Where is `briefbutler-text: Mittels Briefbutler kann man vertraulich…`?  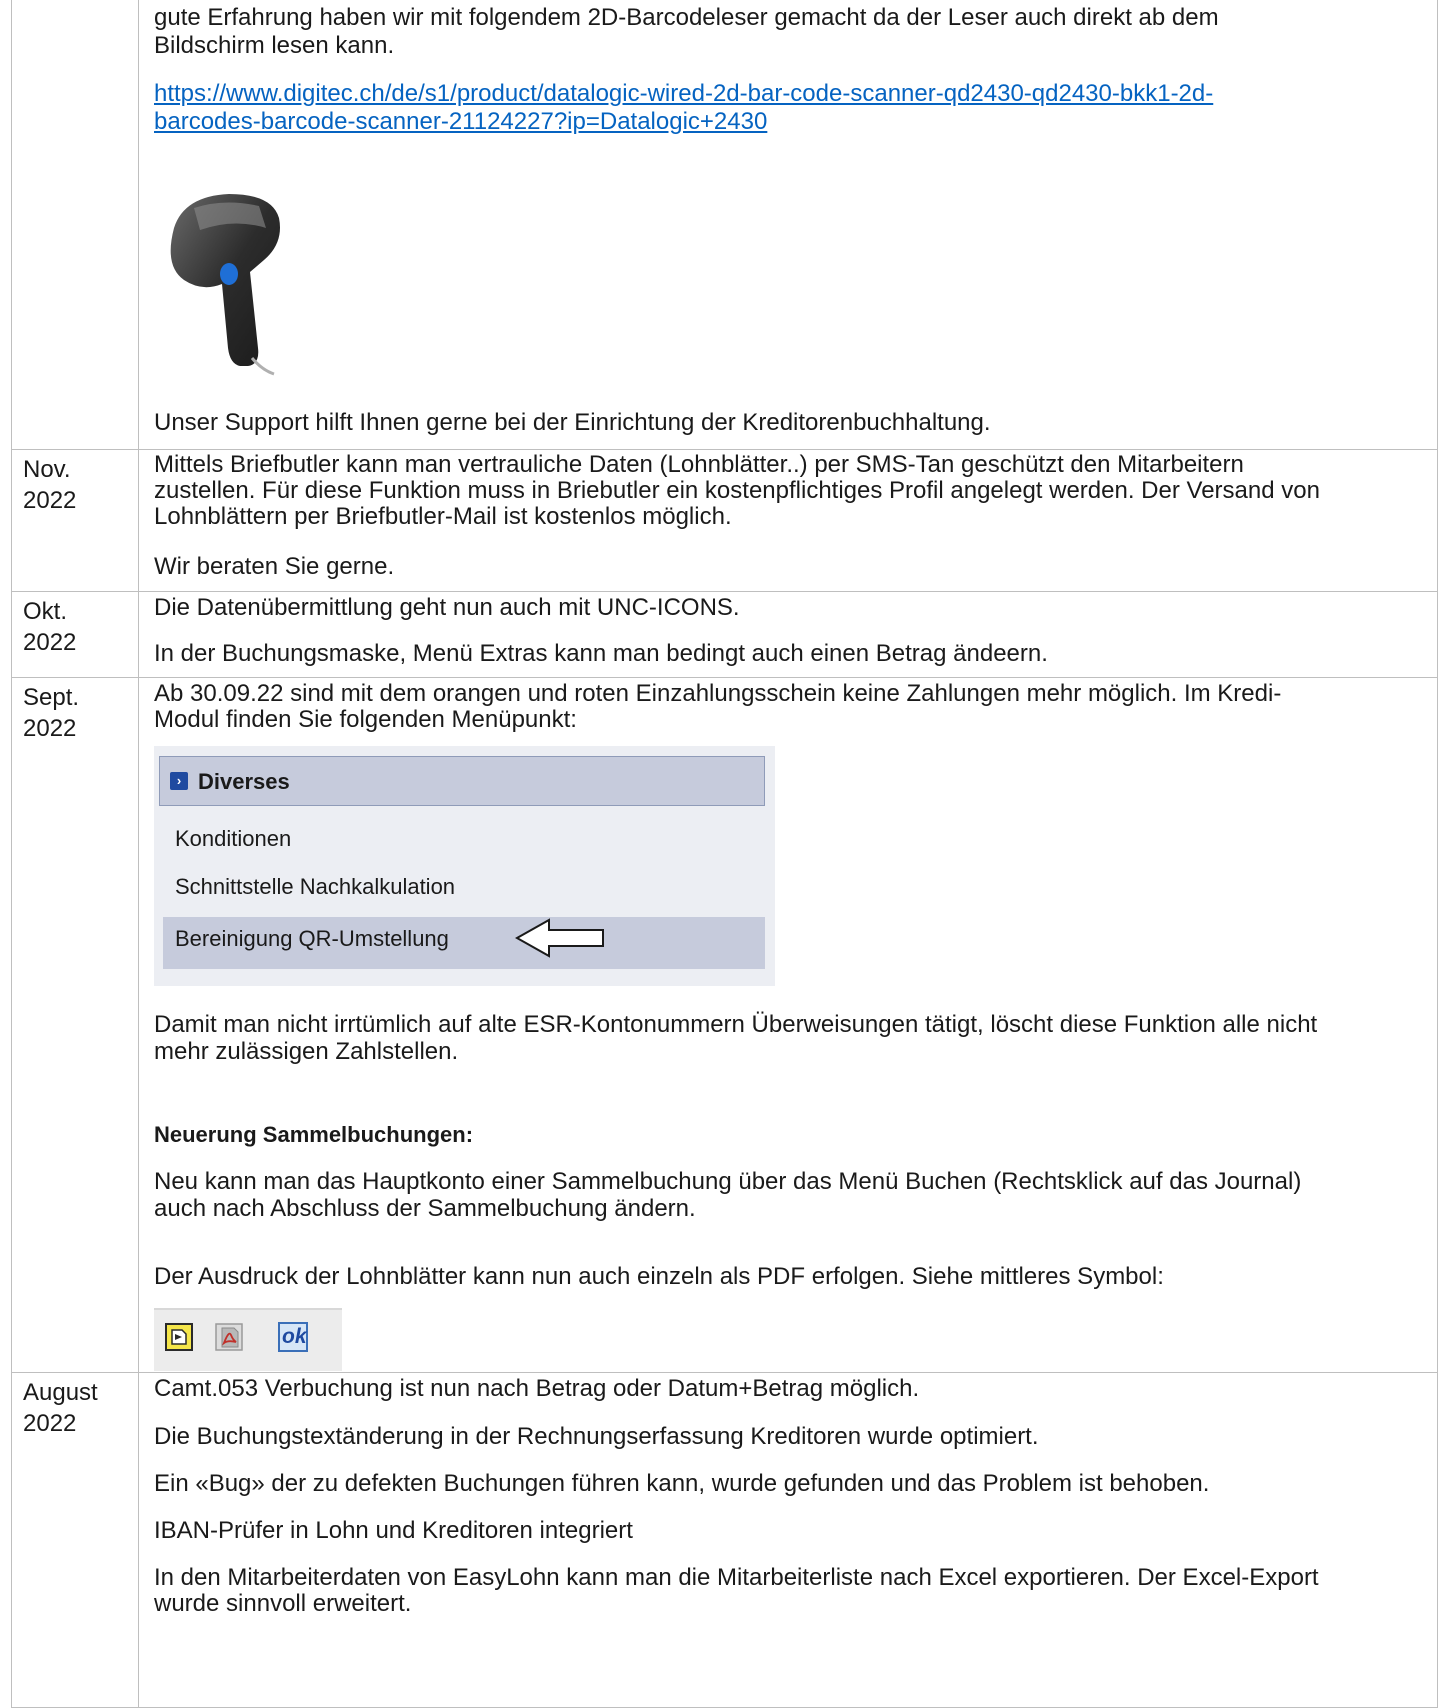 briefbutler-text: Mittels Briefbutler kann man vertraulich… is located at coordinates (737, 490).